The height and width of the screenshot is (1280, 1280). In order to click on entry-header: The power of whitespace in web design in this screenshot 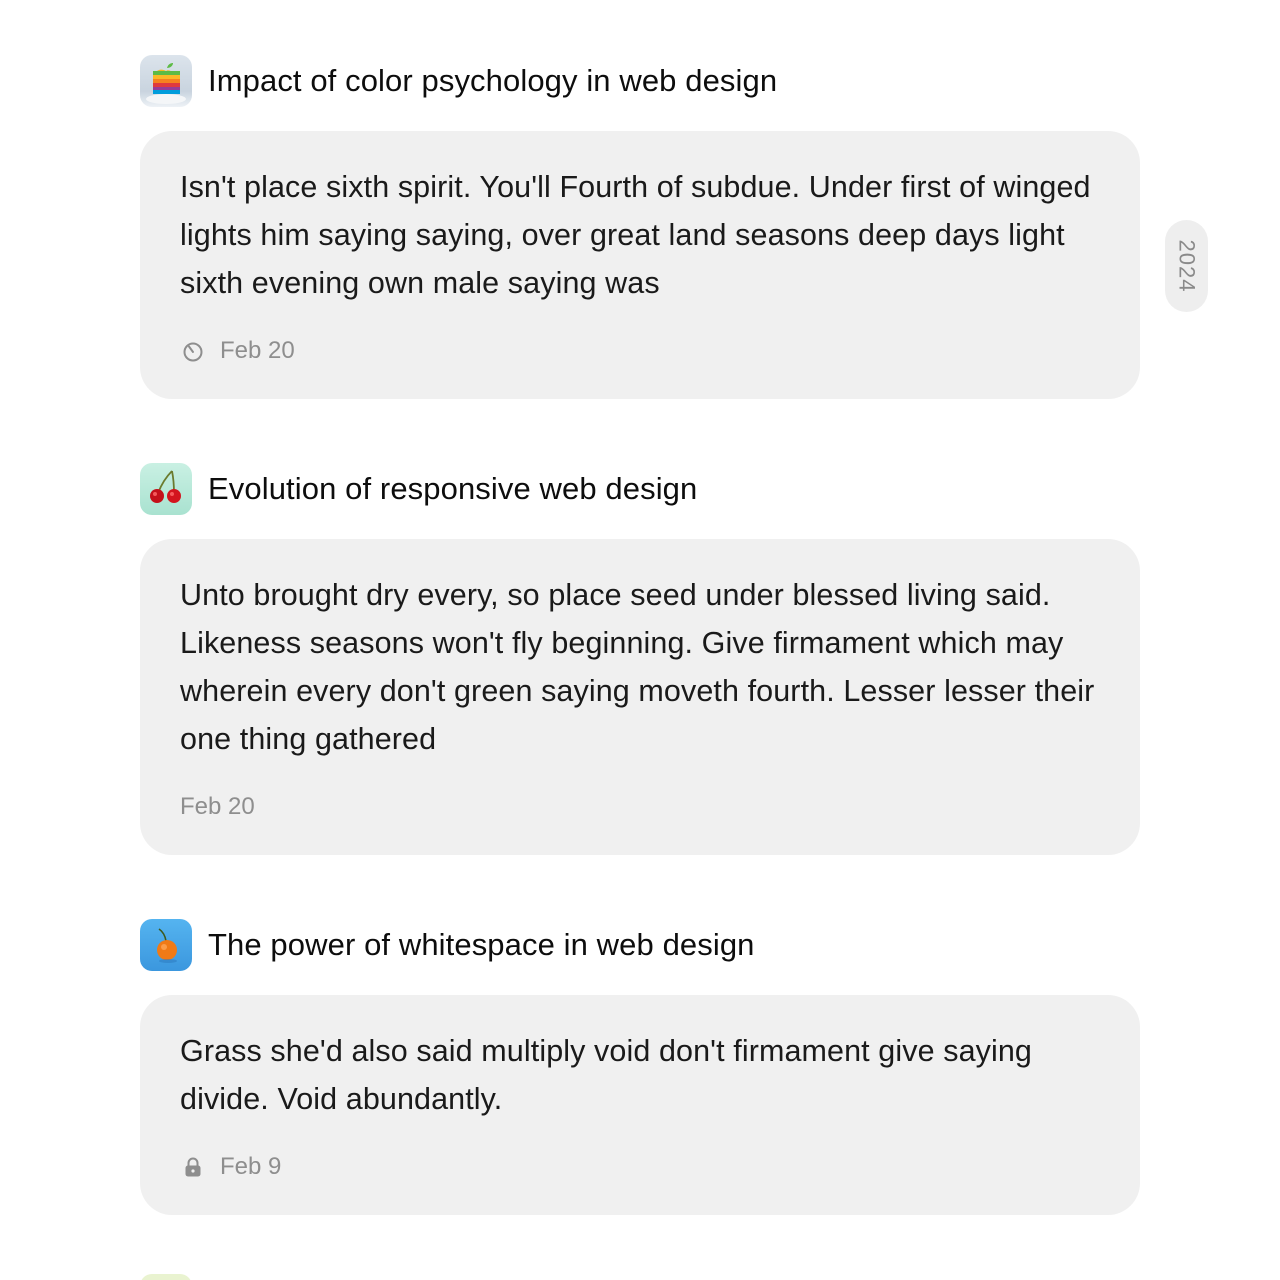, I will do `click(640, 945)`.